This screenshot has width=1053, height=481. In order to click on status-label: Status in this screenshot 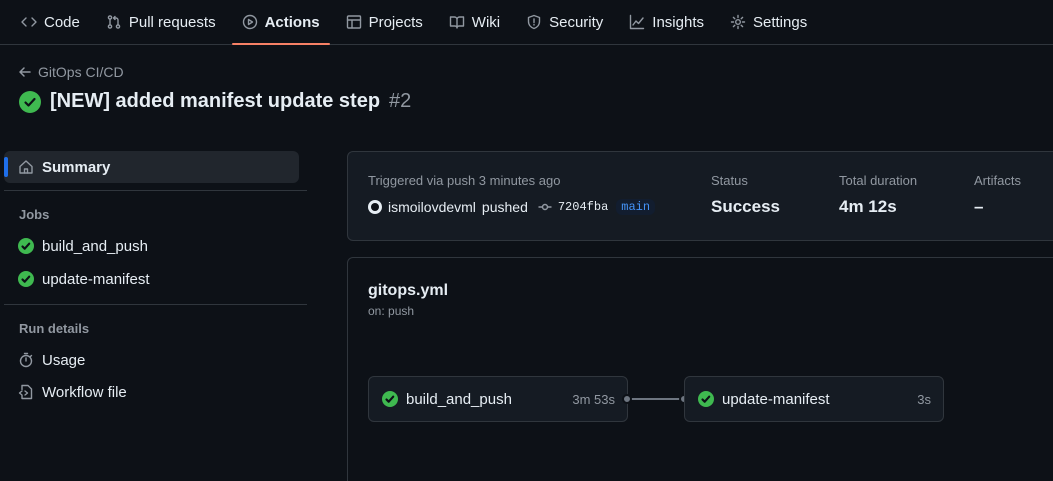, I will do `click(729, 180)`.